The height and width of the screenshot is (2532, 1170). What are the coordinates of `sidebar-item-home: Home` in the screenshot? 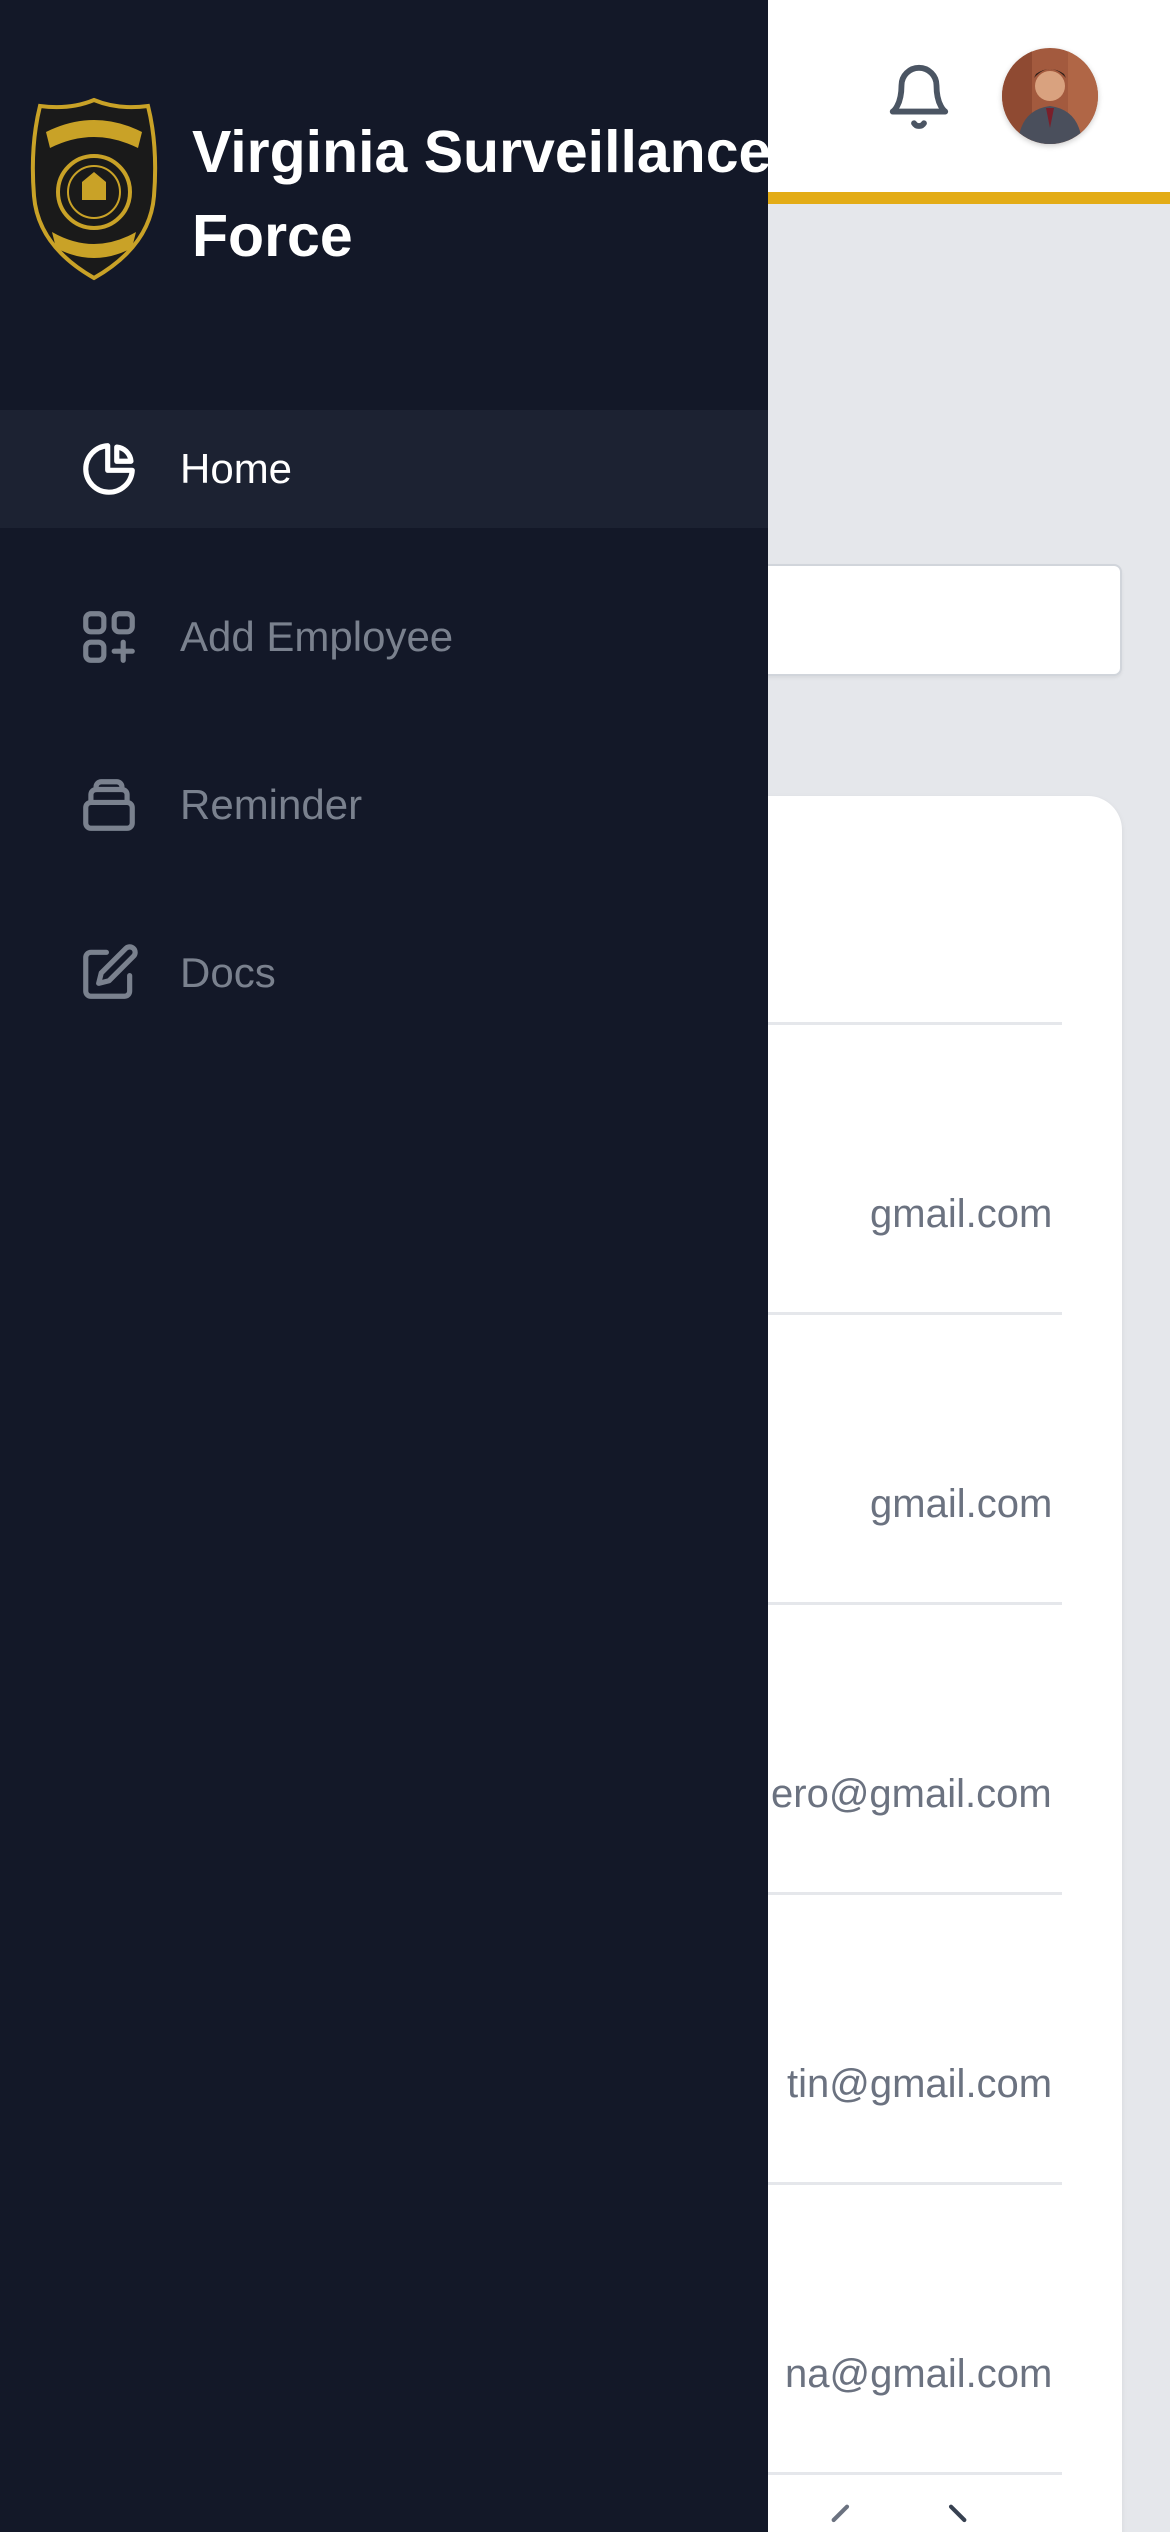 It's located at (384, 469).